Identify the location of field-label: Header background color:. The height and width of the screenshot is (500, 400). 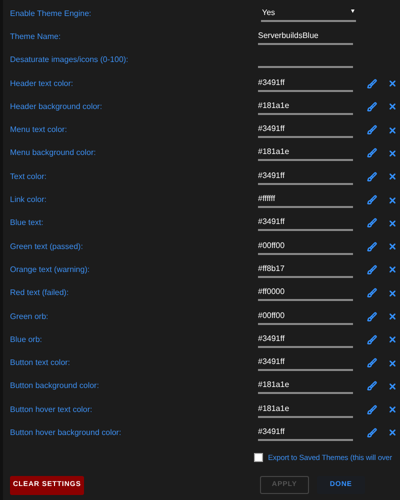
(56, 106).